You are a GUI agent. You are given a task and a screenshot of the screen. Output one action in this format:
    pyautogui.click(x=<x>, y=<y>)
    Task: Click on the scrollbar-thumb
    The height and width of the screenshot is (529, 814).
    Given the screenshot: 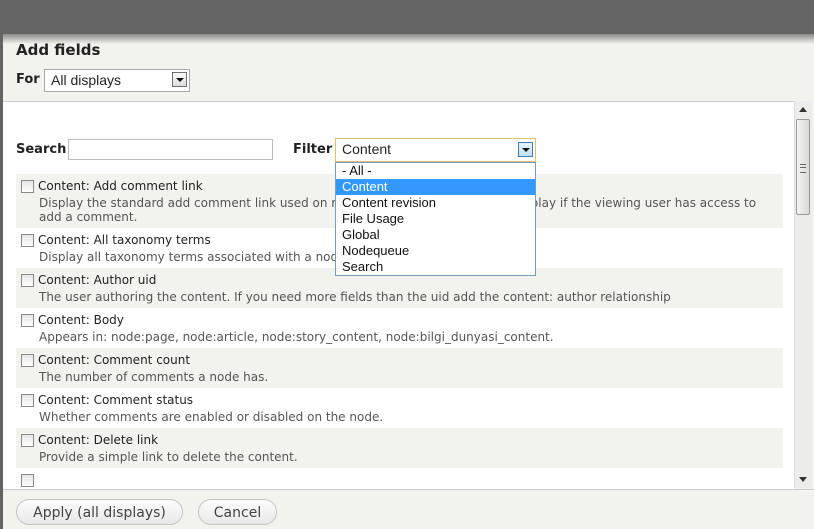 What is the action you would take?
    pyautogui.click(x=803, y=167)
    